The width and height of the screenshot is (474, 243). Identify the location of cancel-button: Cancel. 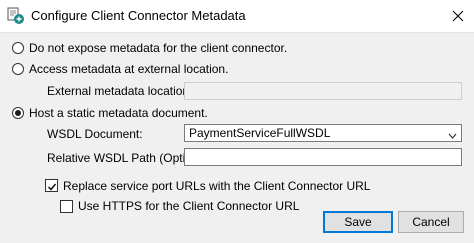
(431, 222).